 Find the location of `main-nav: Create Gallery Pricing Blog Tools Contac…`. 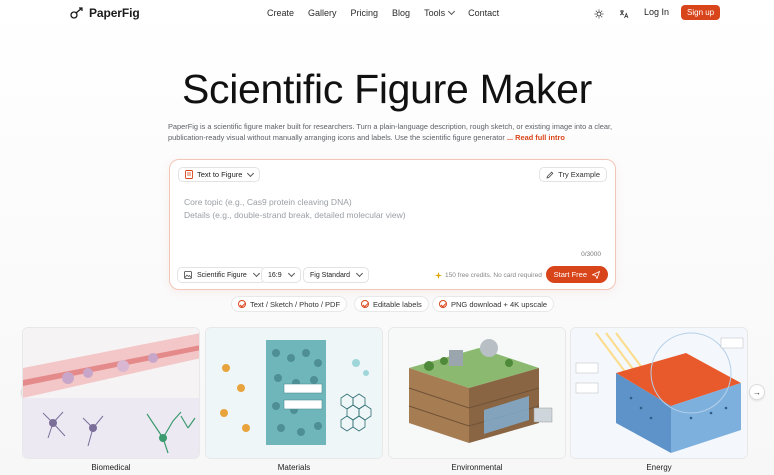

main-nav: Create Gallery Pricing Blog Tools Contac… is located at coordinates (383, 12).